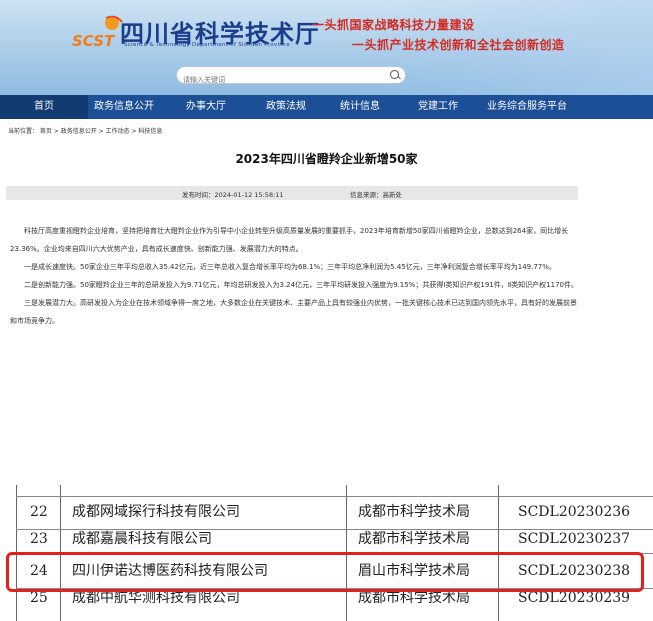 This screenshot has height=621, width=653. I want to click on nav-gov-info: 政务信息公开, so click(124, 107).